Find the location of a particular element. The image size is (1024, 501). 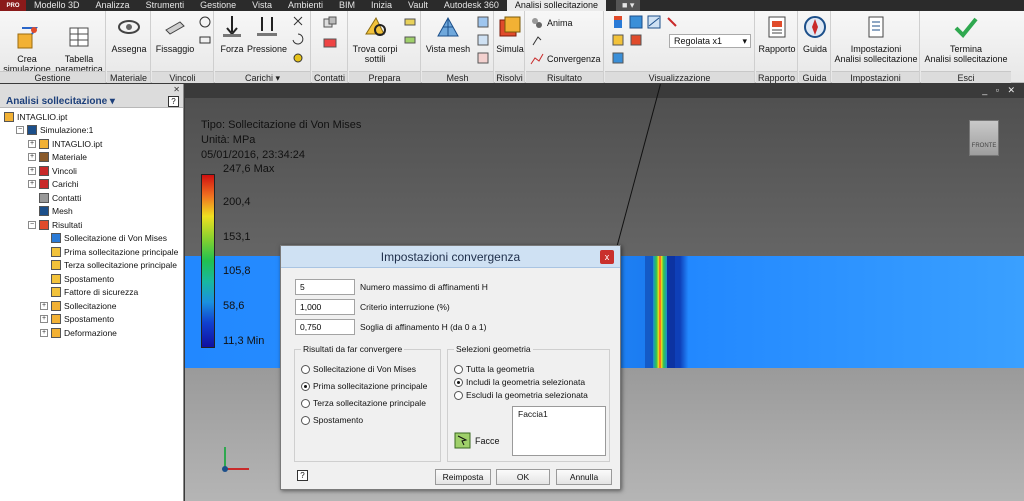

tab-analizza: Analizza is located at coordinates (113, 5).